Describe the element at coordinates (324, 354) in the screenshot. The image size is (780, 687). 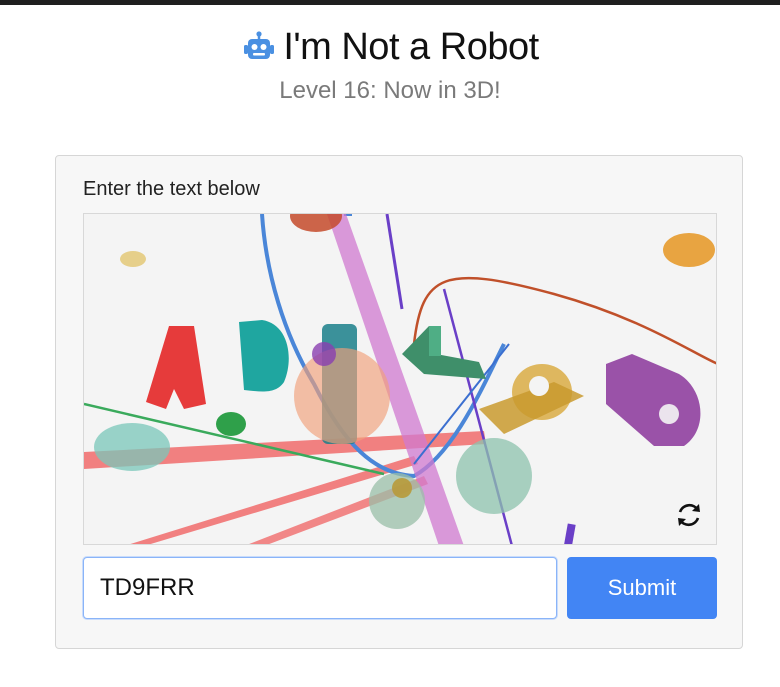
I see `purple-ball` at that location.